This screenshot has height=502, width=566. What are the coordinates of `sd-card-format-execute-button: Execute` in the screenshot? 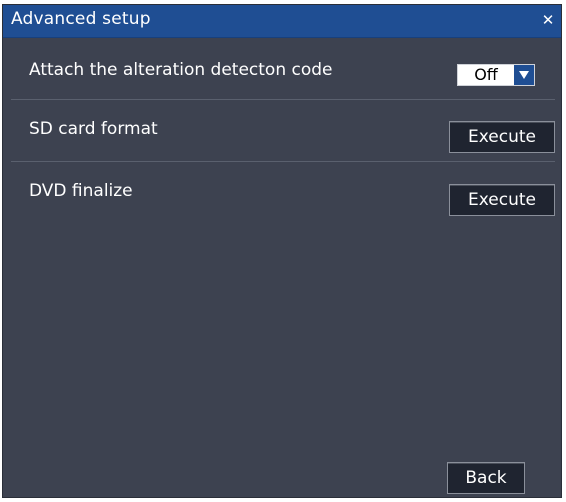 It's located at (502, 137).